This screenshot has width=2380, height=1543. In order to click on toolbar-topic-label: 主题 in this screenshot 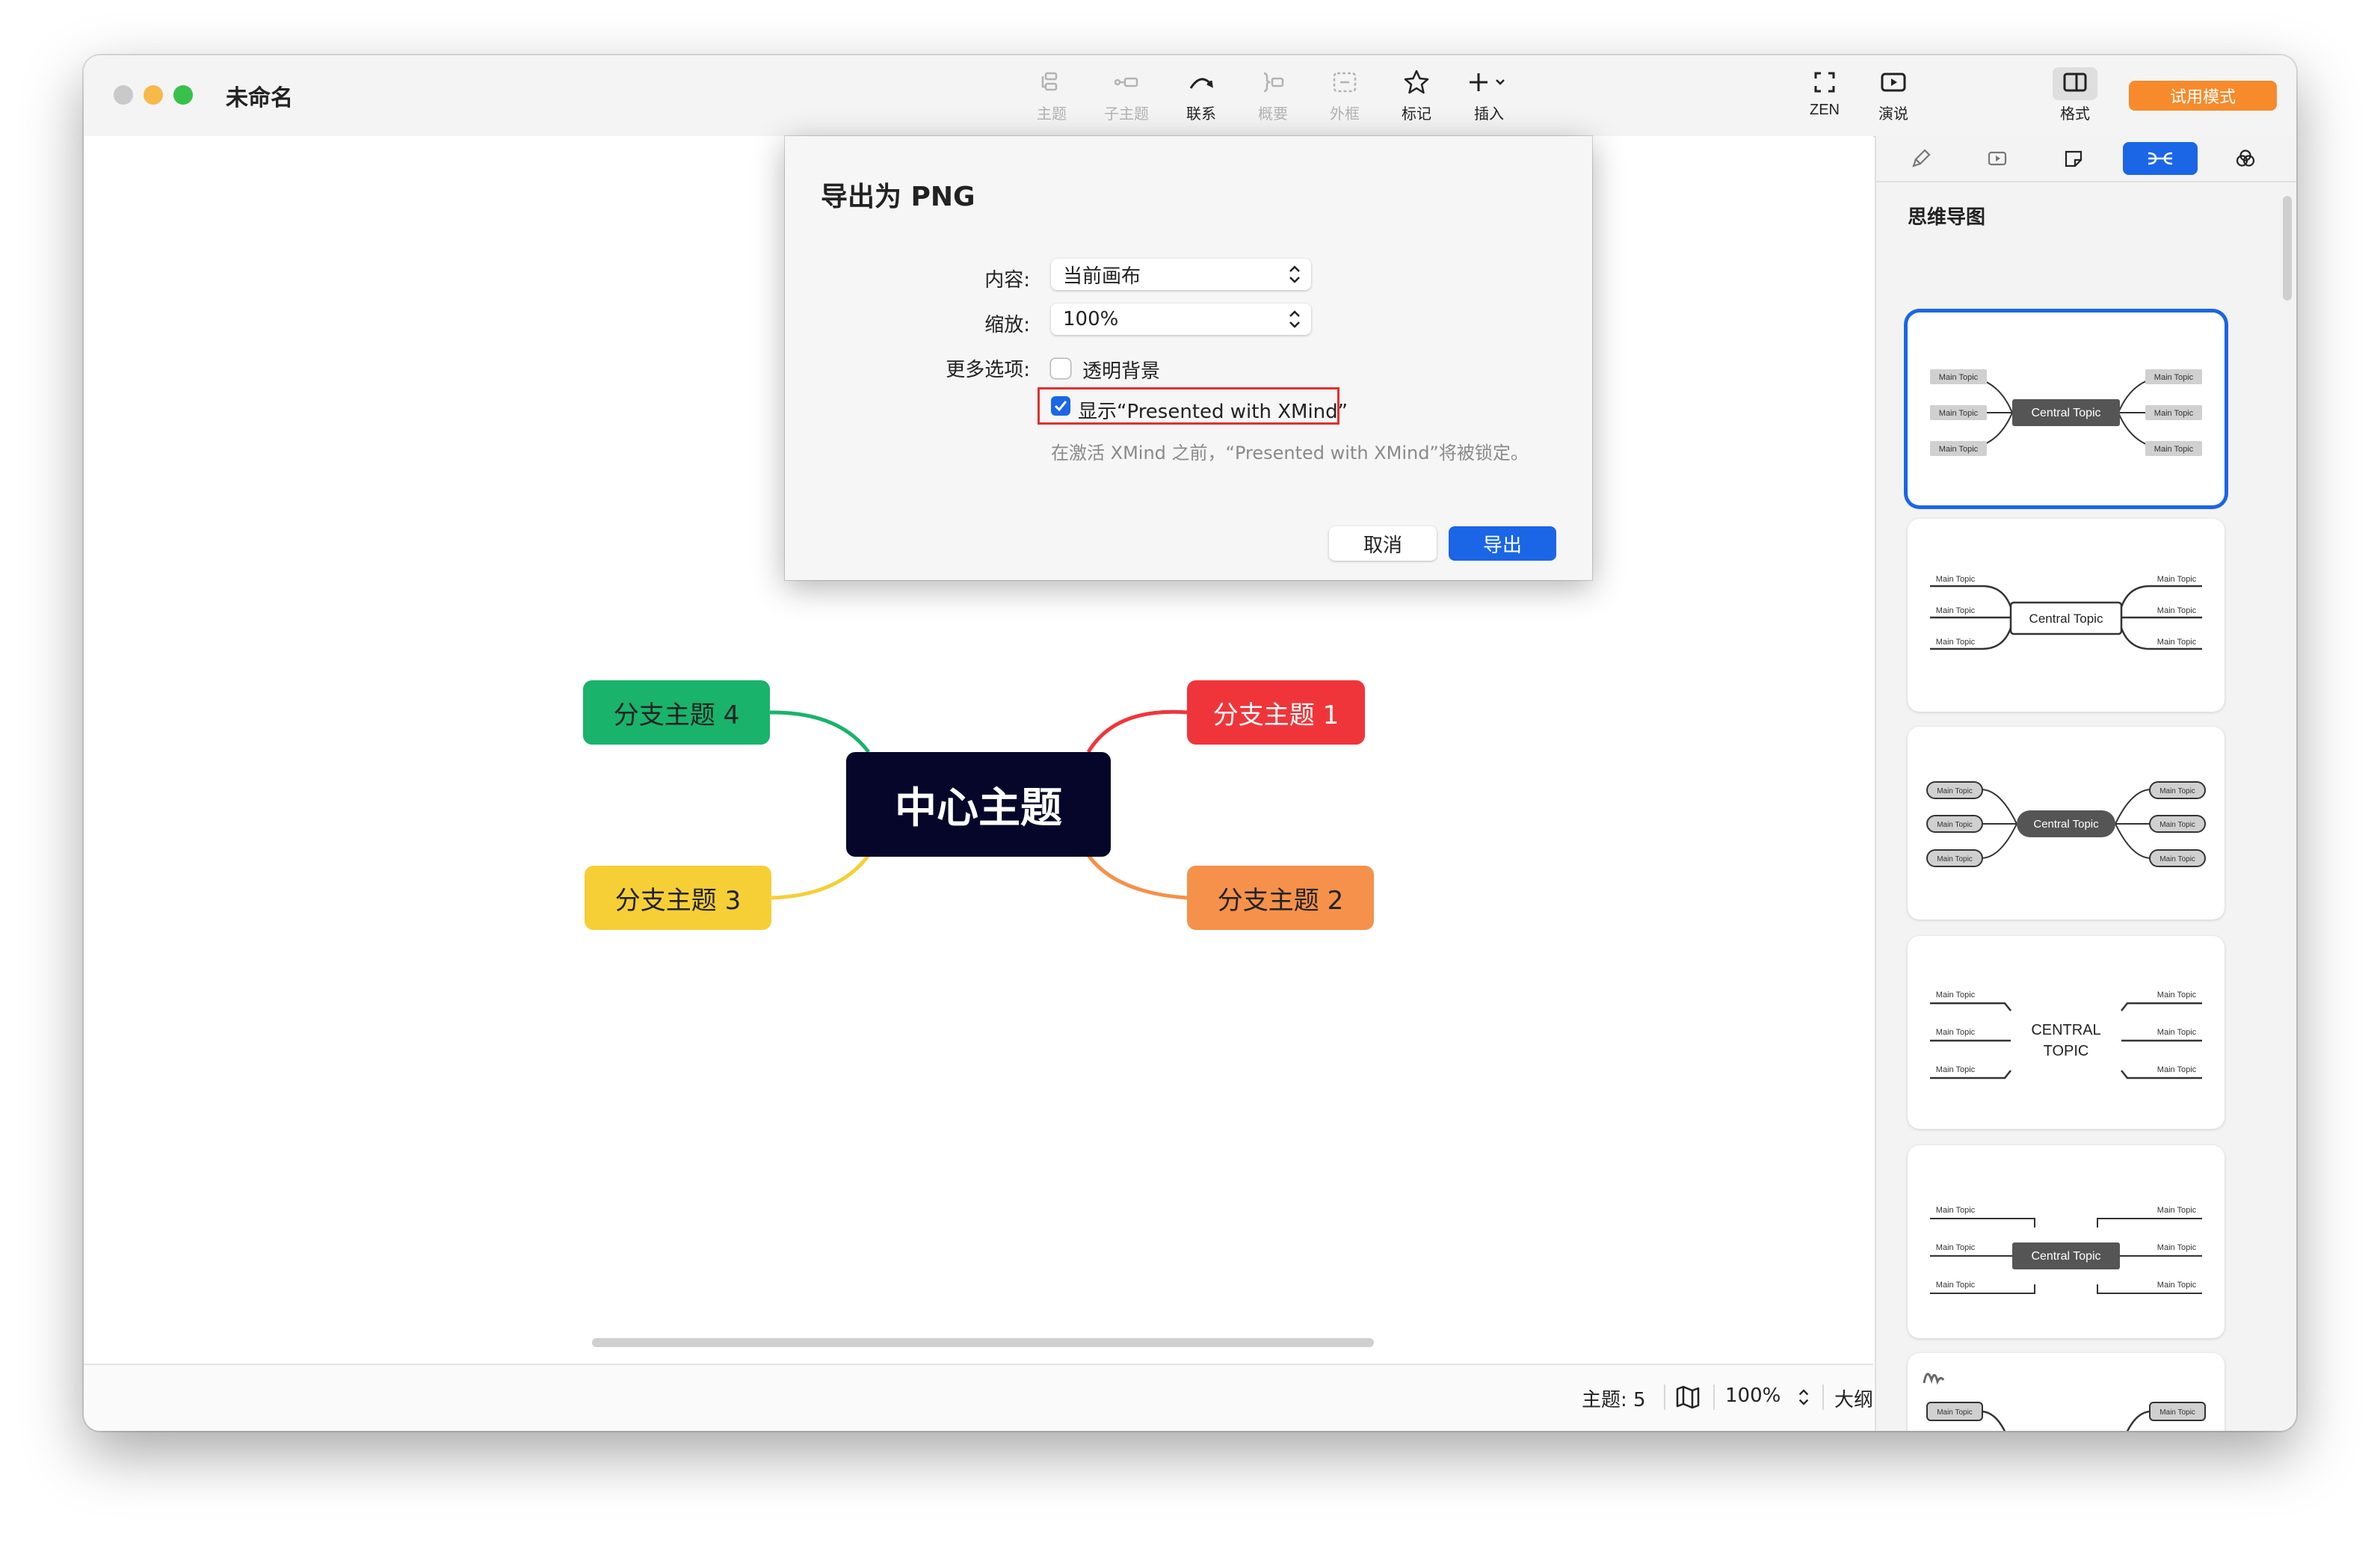, I will do `click(1052, 114)`.